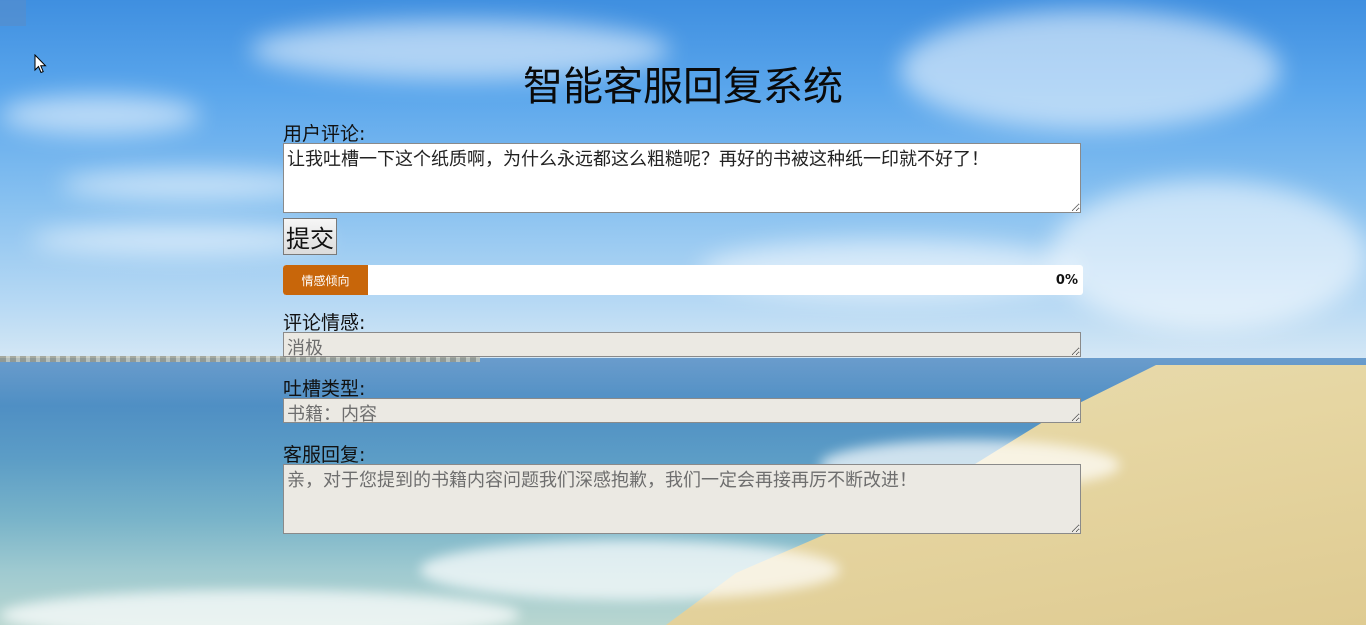 The height and width of the screenshot is (625, 1366). Describe the element at coordinates (324, 389) in the screenshot. I see `complaint-type-label: 吐槽类型:` at that location.